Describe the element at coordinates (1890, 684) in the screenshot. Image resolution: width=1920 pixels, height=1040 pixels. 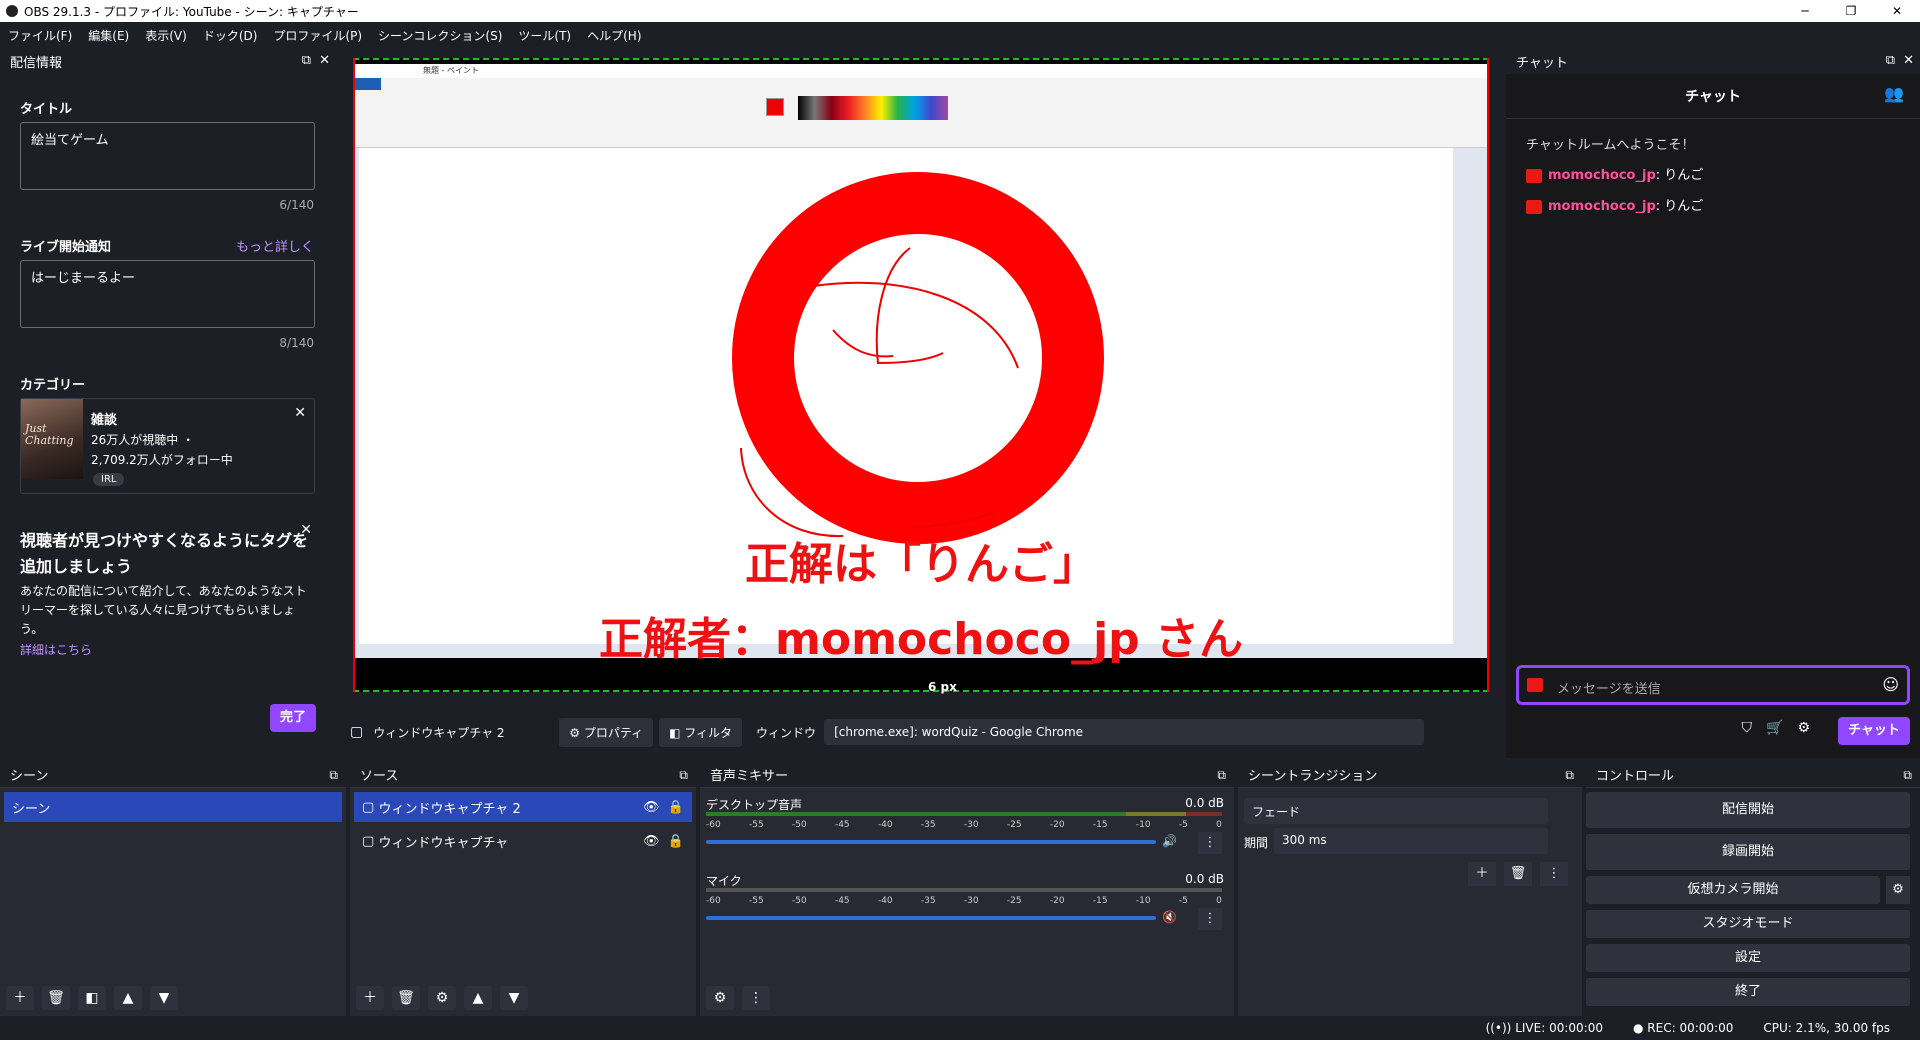
I see `emoji-icon: ☺` at that location.